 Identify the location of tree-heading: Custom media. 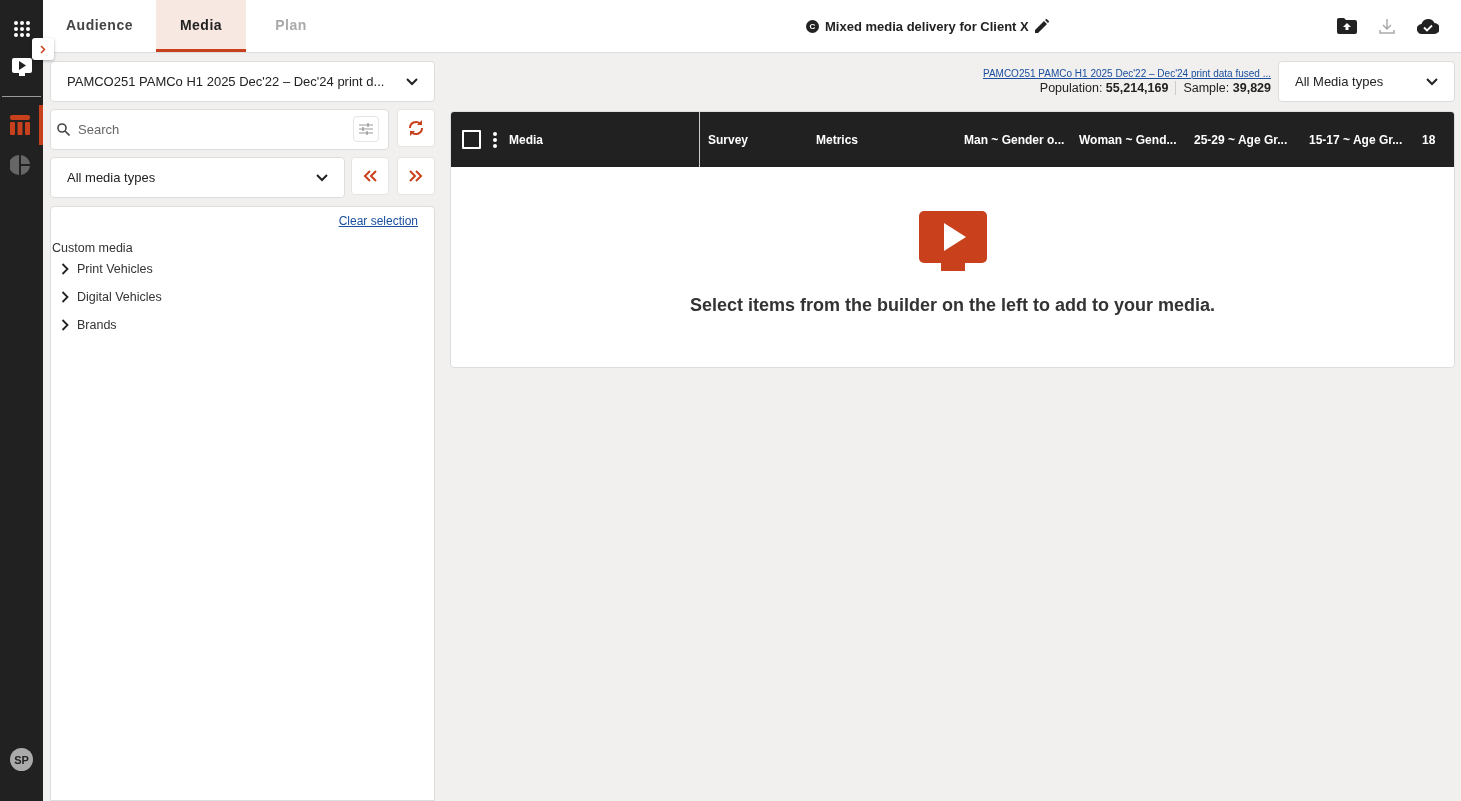
(92, 247).